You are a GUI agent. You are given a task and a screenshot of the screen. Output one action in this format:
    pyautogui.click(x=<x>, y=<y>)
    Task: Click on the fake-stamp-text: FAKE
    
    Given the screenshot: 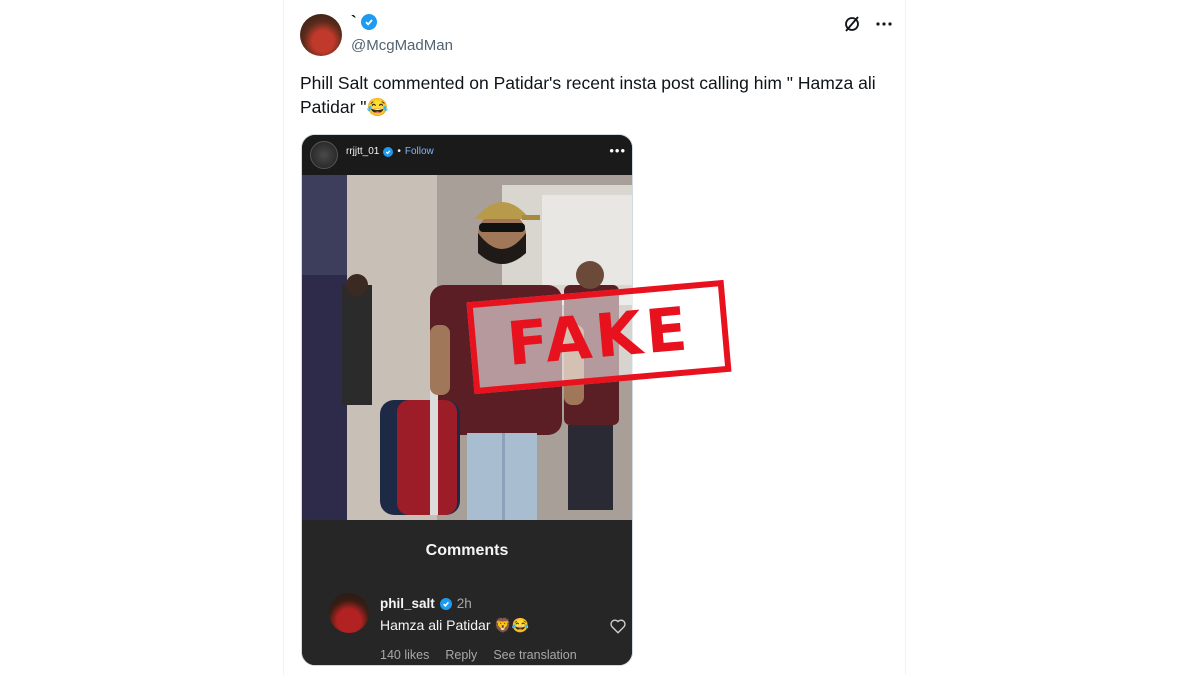 What is the action you would take?
    pyautogui.click(x=599, y=337)
    